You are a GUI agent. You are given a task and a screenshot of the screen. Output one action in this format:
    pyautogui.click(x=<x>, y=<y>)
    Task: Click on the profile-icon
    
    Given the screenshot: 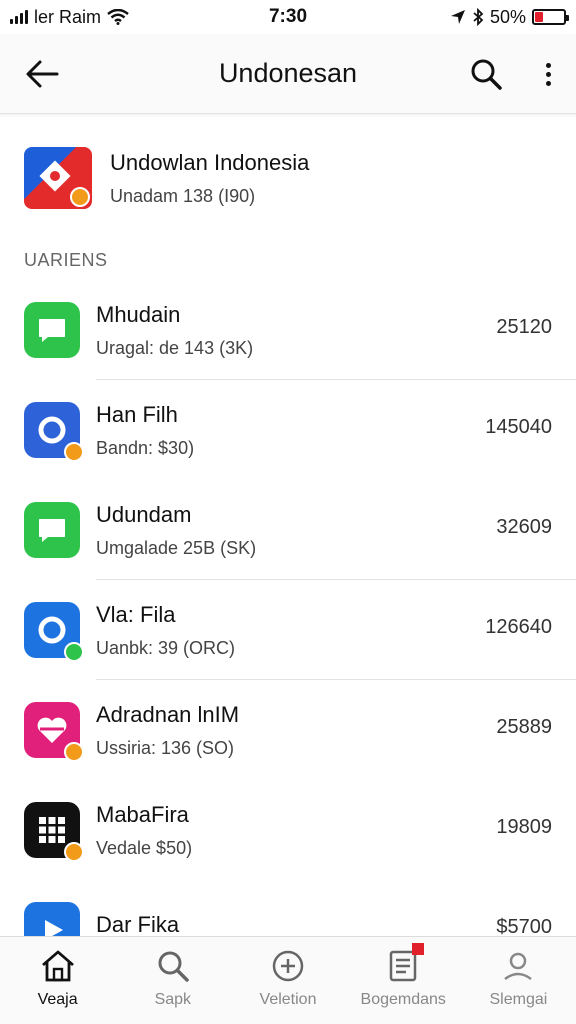 What is the action you would take?
    pyautogui.click(x=518, y=966)
    